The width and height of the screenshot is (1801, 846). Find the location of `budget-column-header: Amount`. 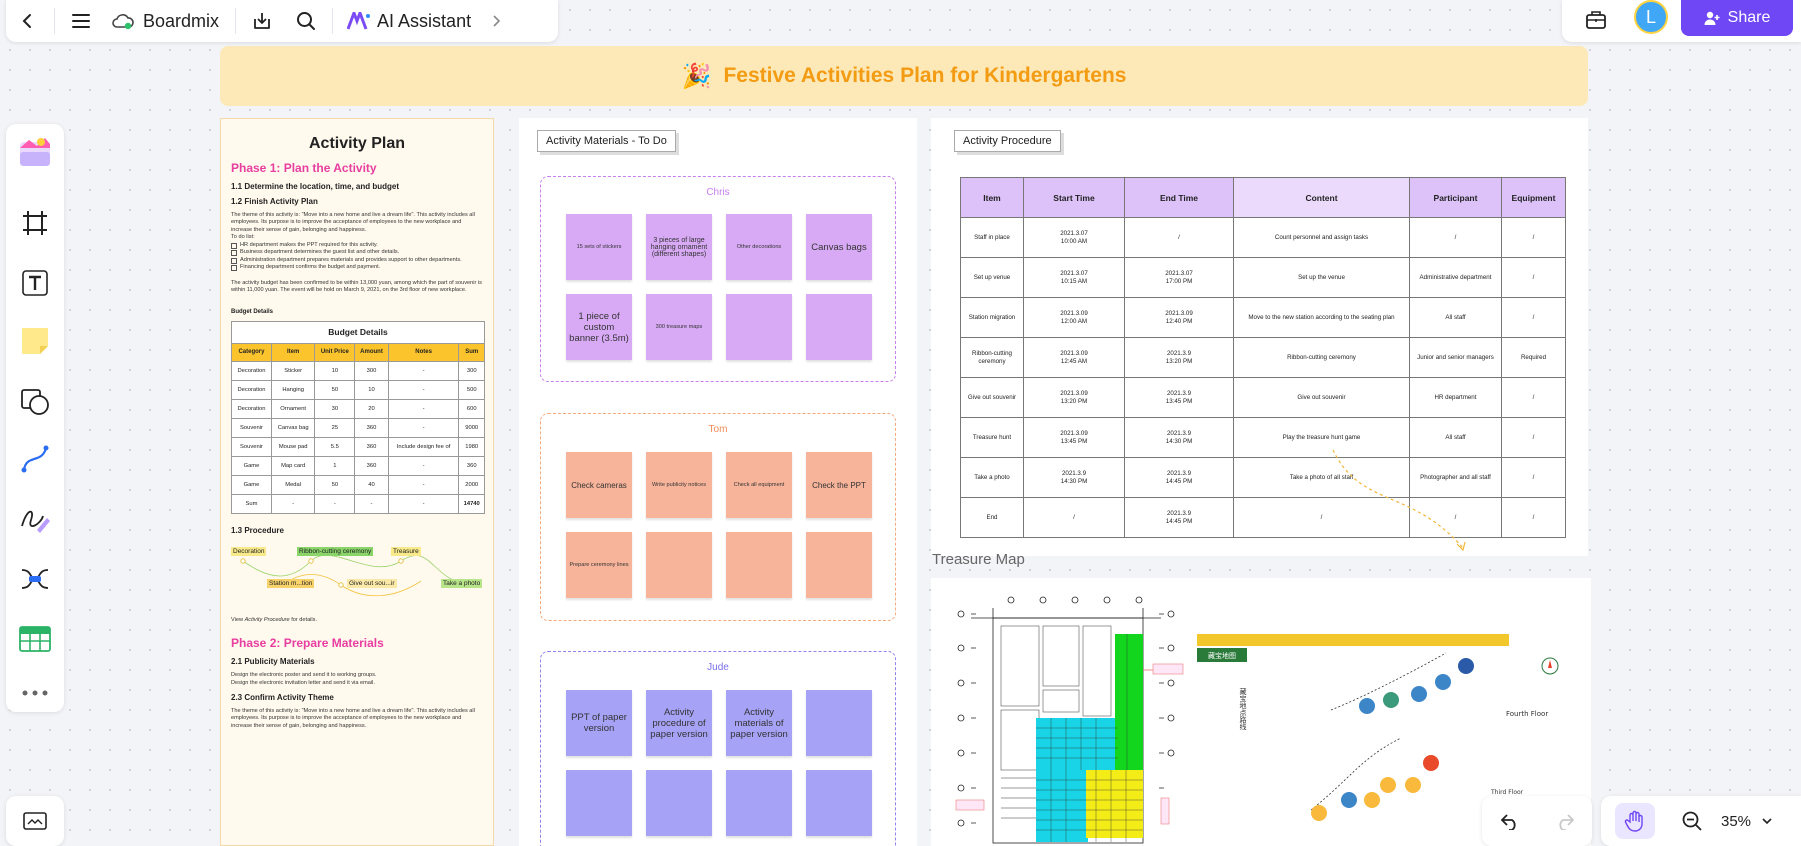

budget-column-header: Amount is located at coordinates (371, 352).